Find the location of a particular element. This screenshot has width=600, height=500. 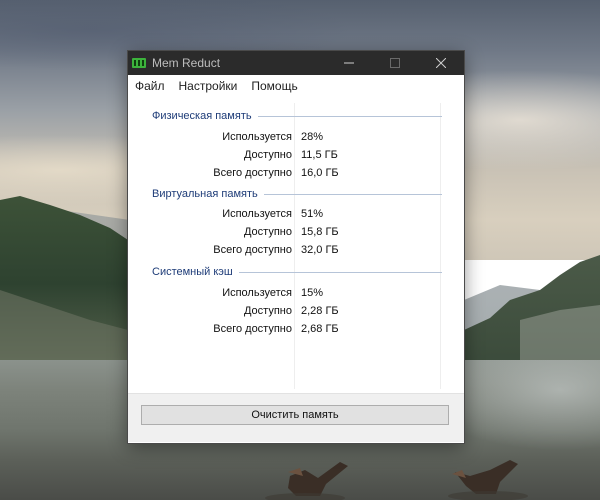

window-controls is located at coordinates (395, 63).